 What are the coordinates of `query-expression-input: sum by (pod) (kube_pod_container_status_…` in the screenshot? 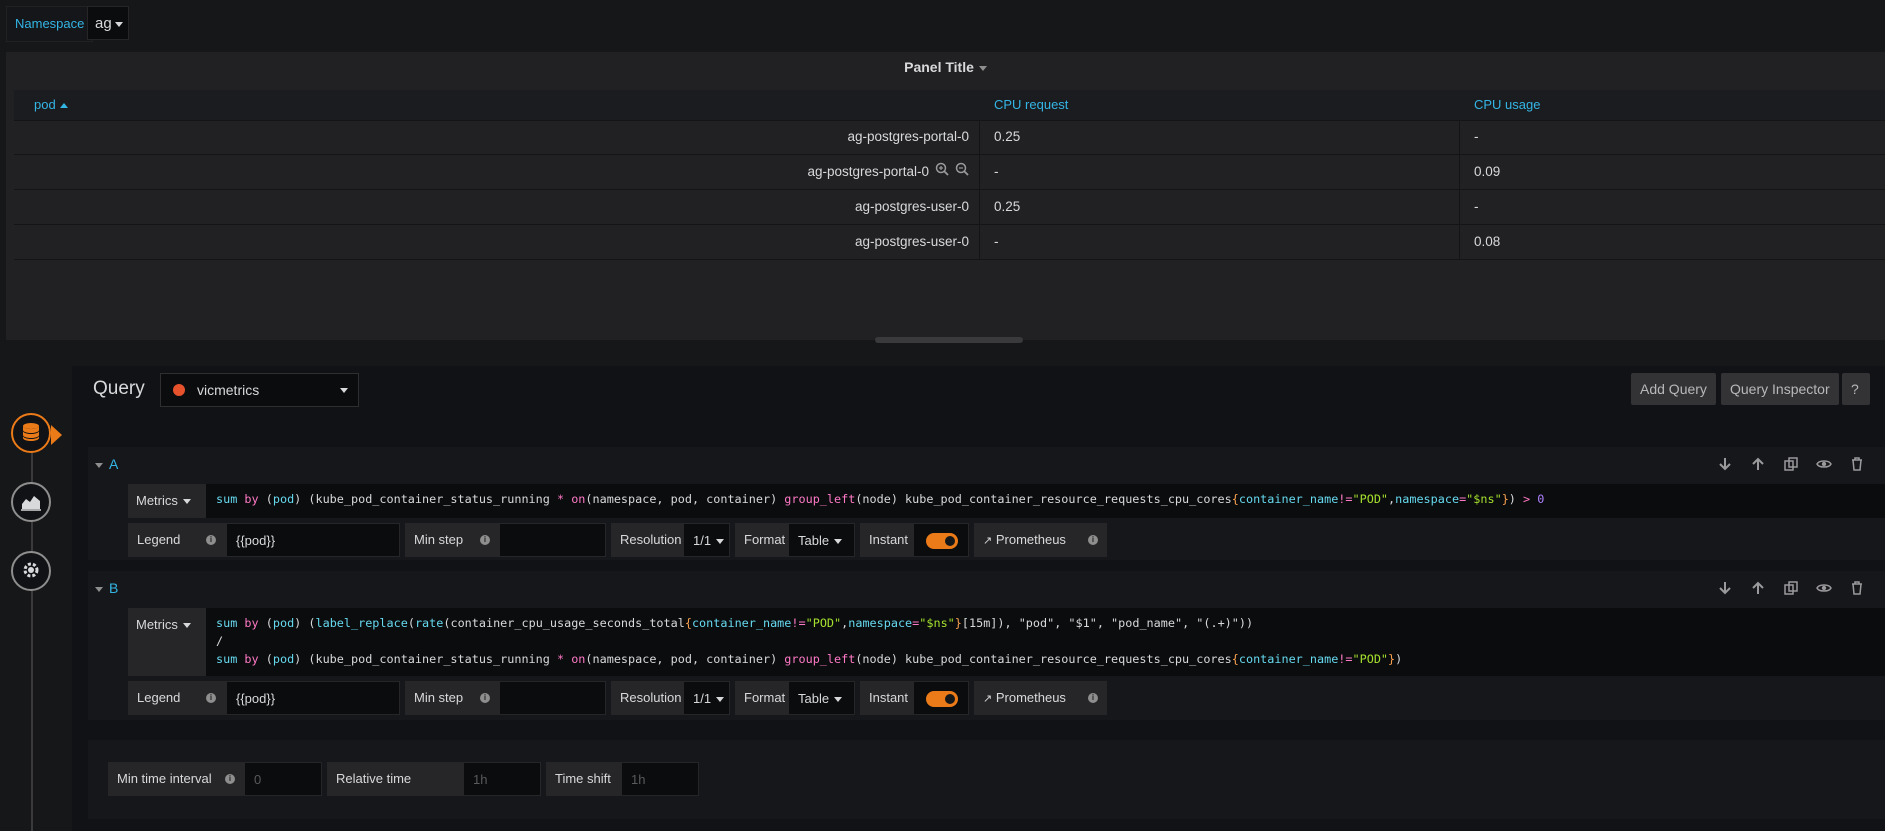 It's located at (1045, 501).